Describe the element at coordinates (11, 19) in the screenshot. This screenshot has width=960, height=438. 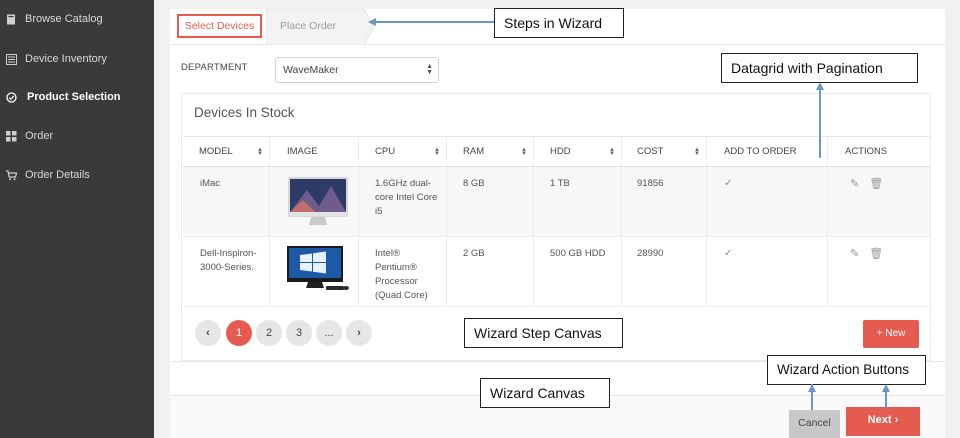
I see `book-icon` at that location.